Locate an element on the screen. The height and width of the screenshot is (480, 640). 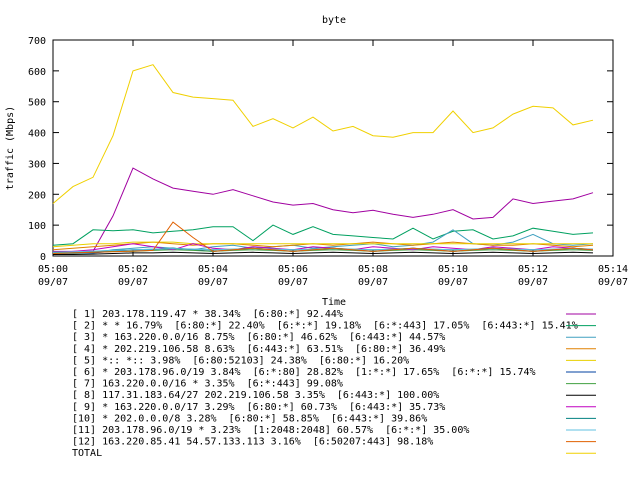
y-axis-label: traffic (Mbps) is located at coordinates (10, 148).